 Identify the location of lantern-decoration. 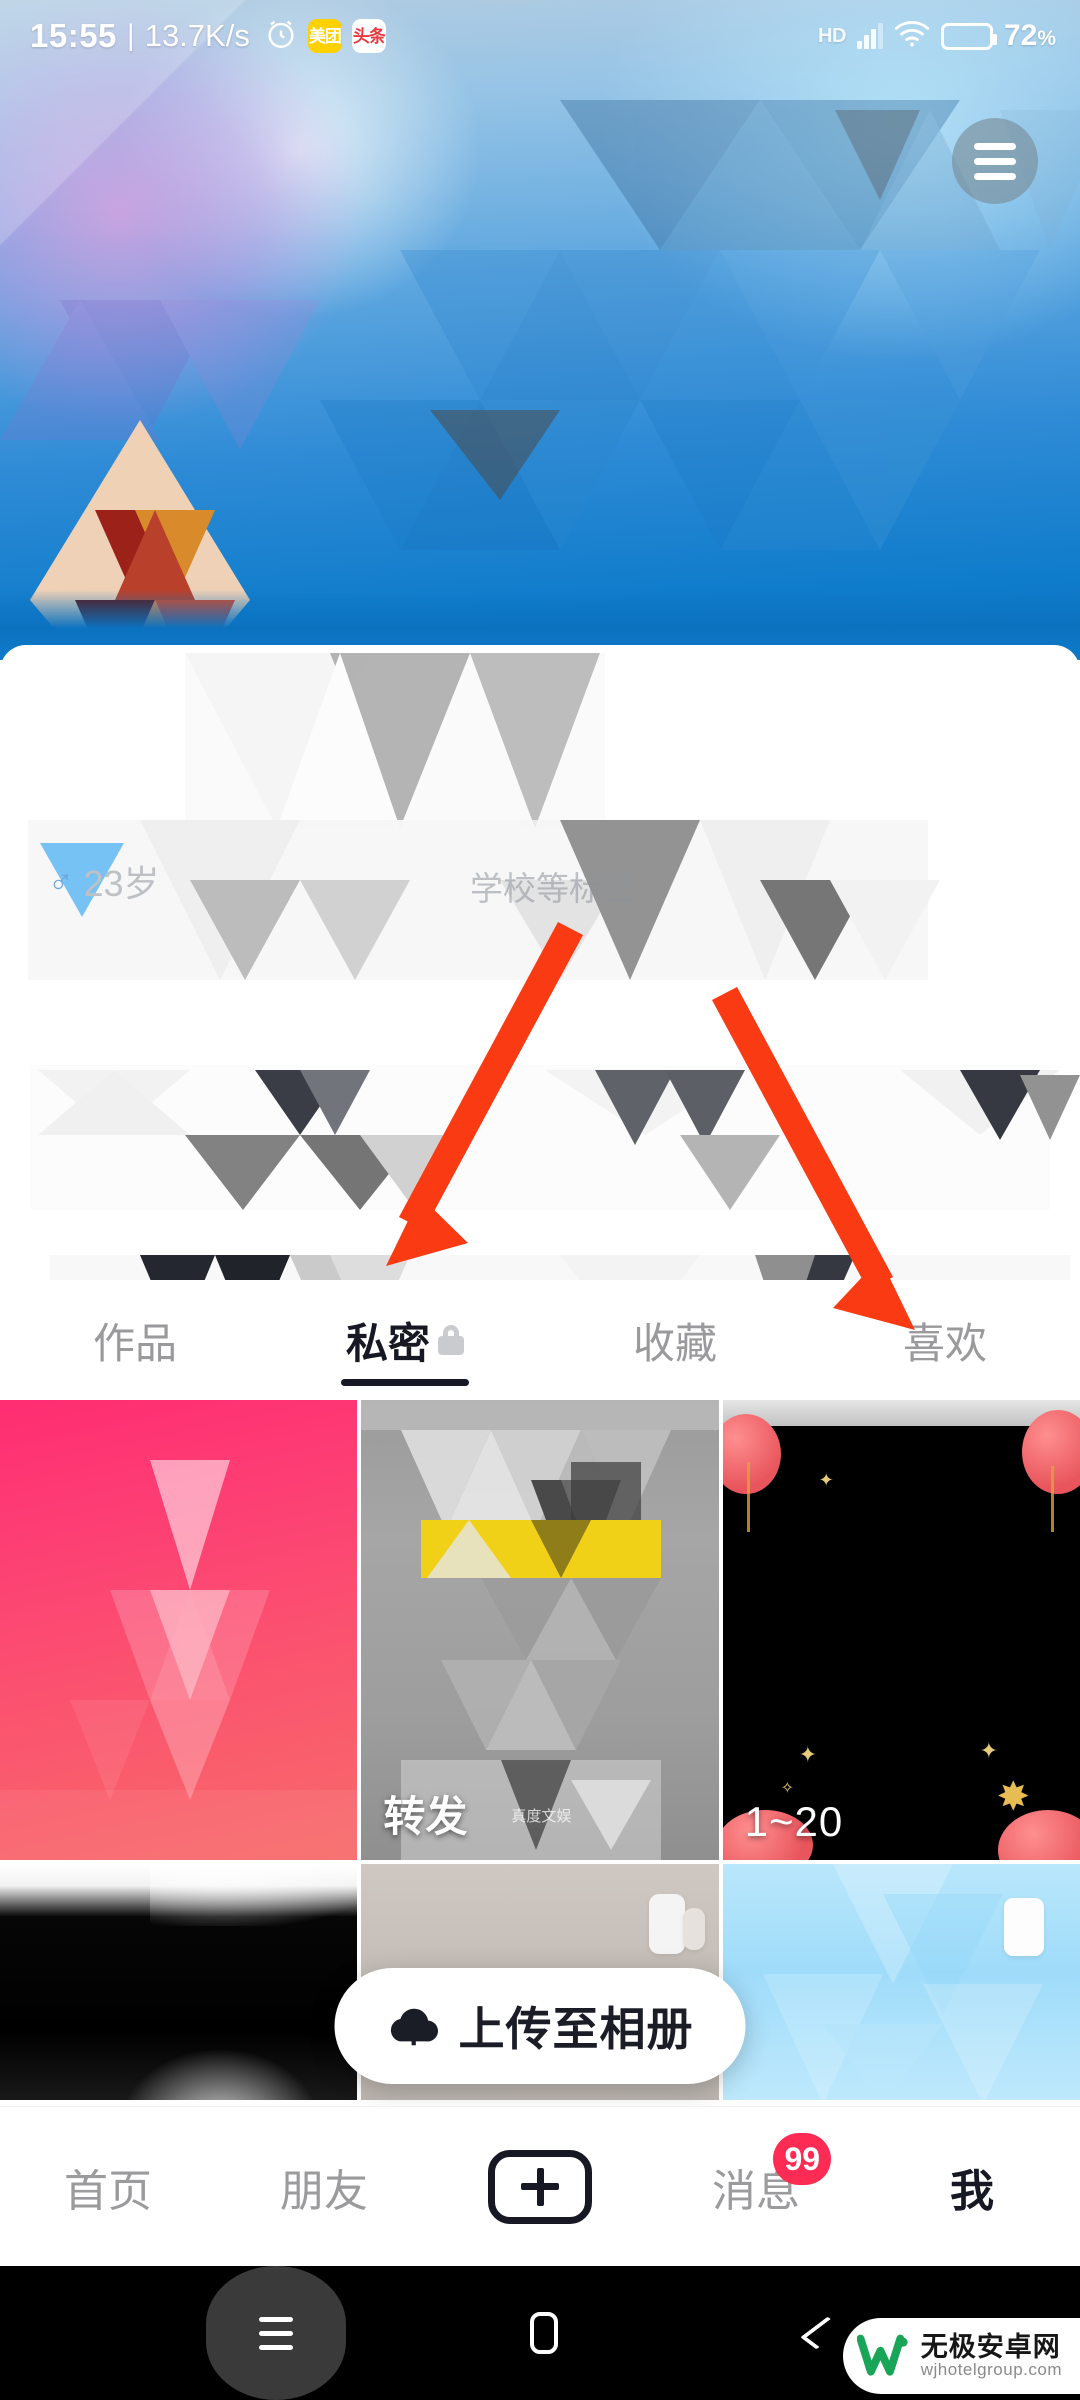
(751, 1454).